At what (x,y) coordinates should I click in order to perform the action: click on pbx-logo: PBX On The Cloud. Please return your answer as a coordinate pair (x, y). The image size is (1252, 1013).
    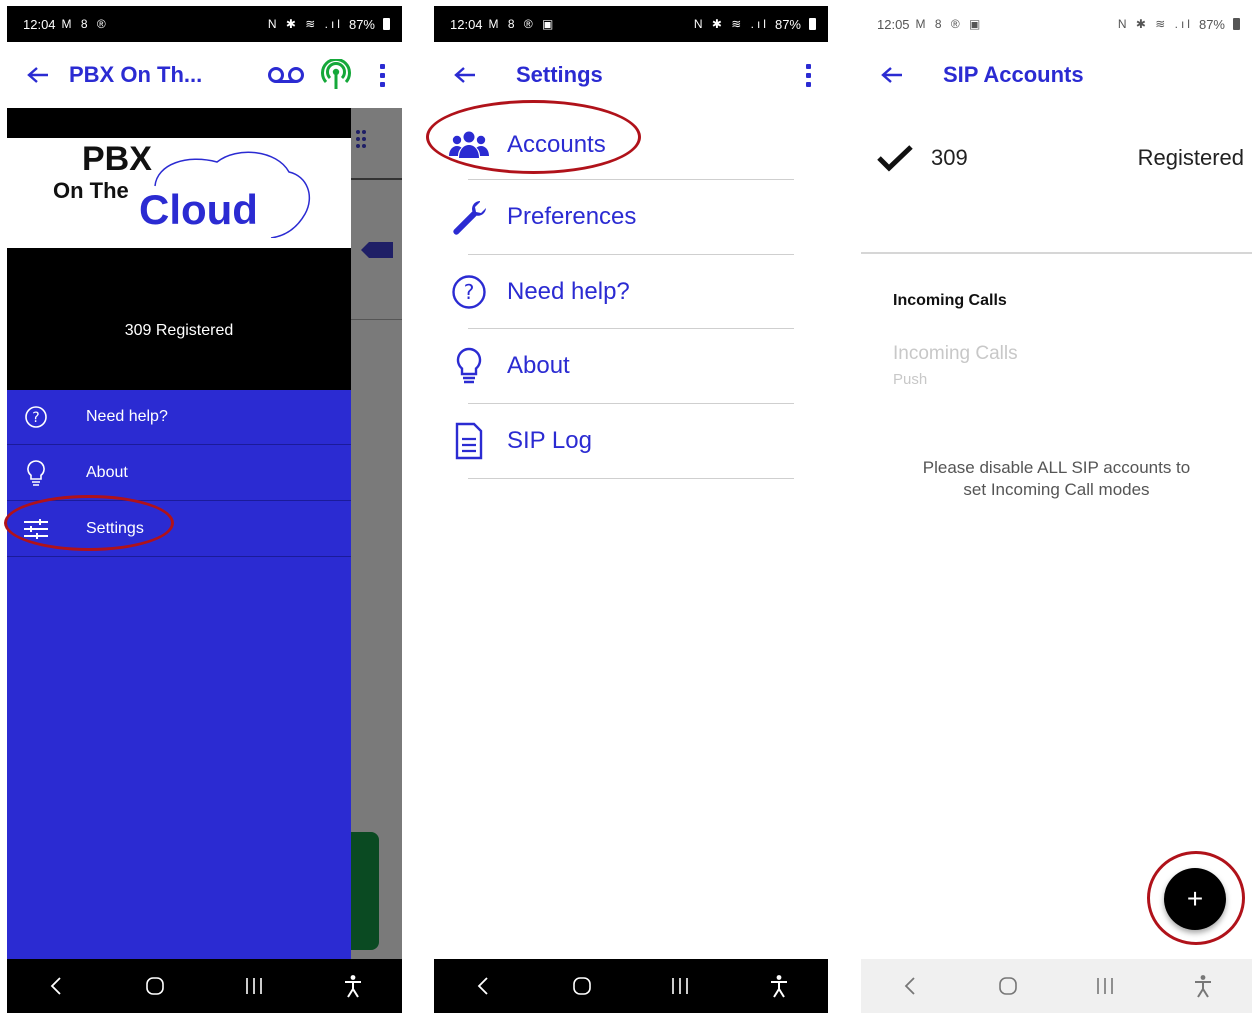
    Looking at the image, I should click on (179, 193).